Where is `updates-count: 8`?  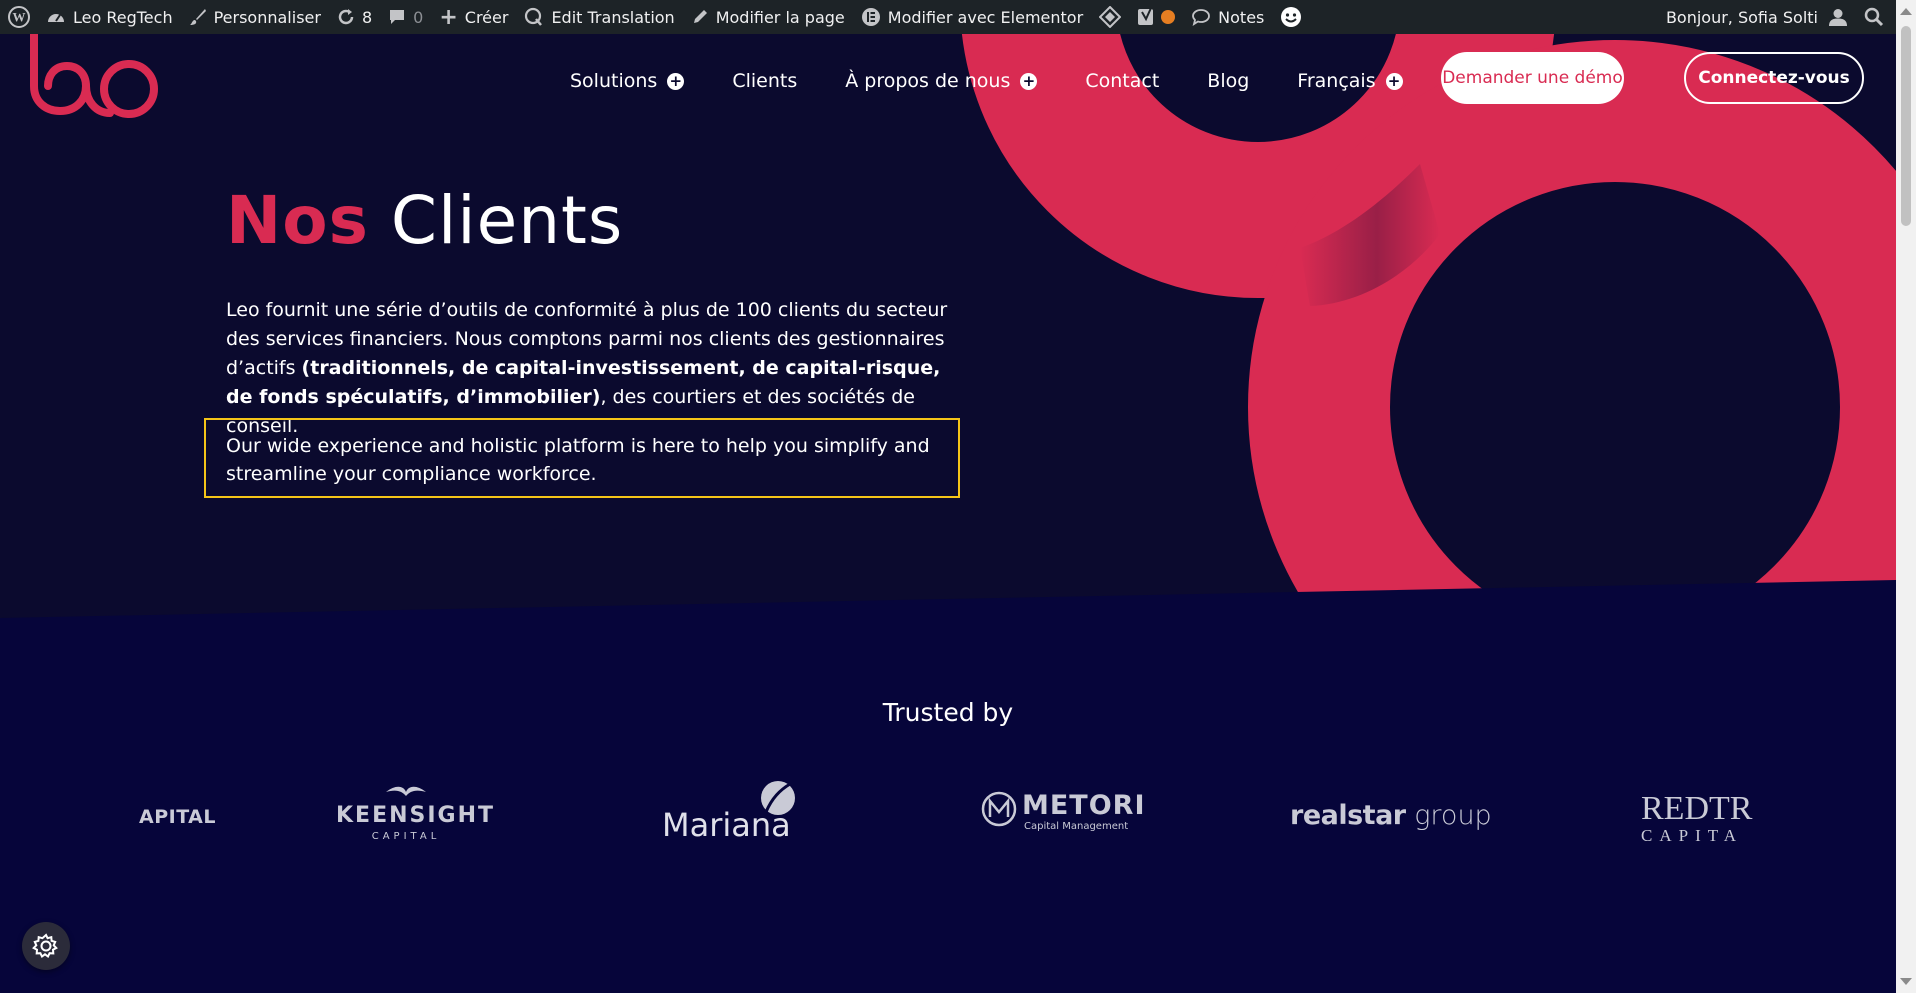 updates-count: 8 is located at coordinates (367, 17).